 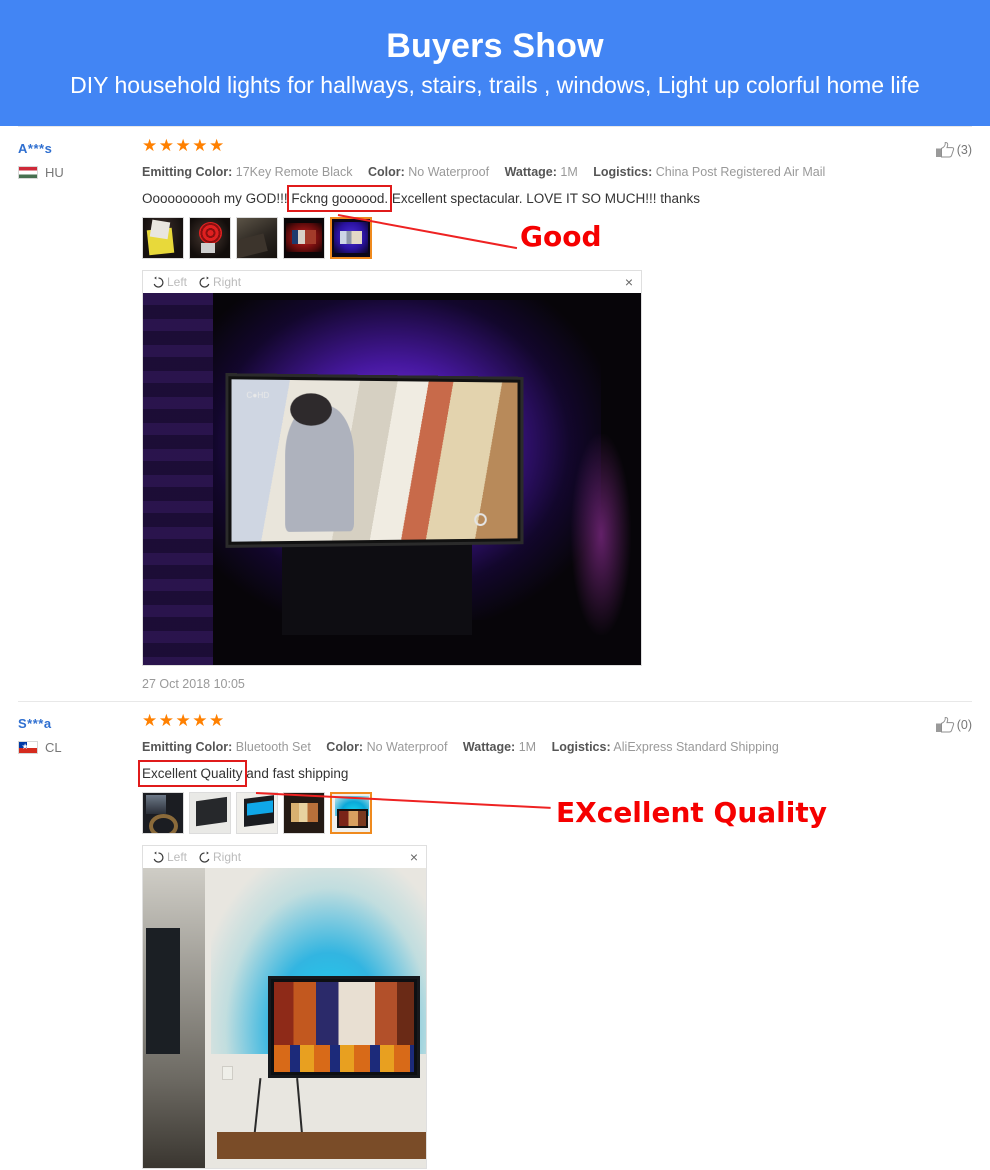 I want to click on helpful-count-label: (0), so click(x=964, y=725).